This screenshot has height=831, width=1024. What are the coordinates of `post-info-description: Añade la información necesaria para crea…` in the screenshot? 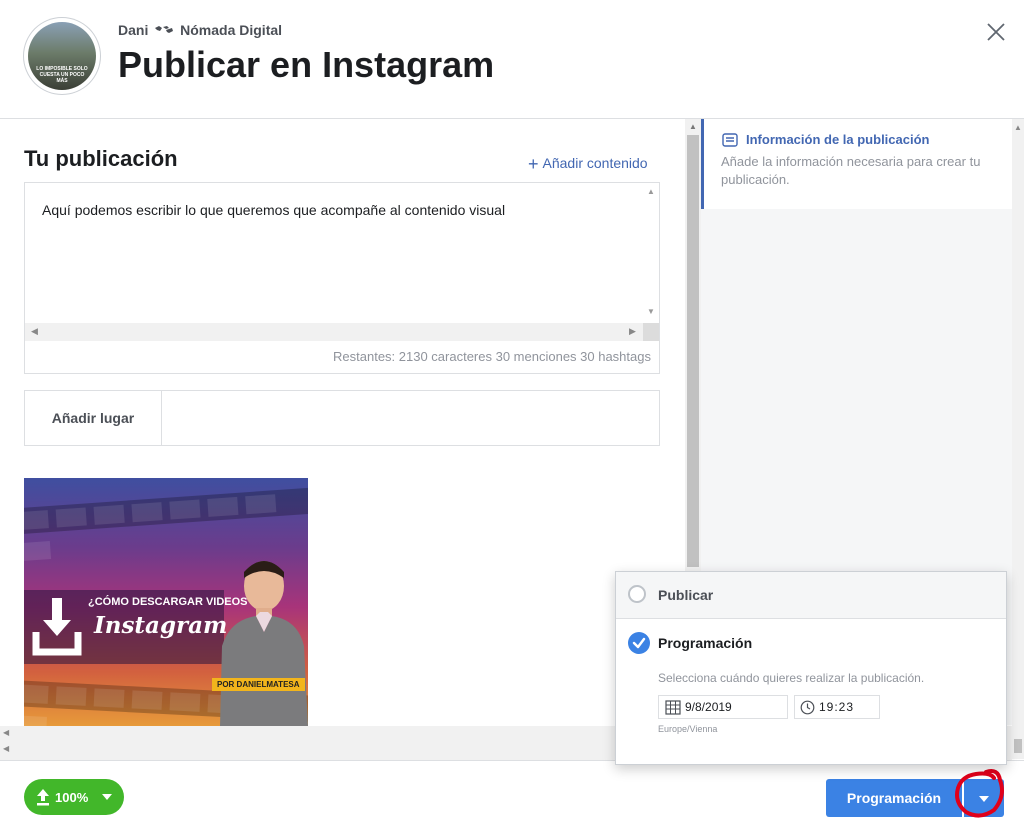 It's located at (851, 170).